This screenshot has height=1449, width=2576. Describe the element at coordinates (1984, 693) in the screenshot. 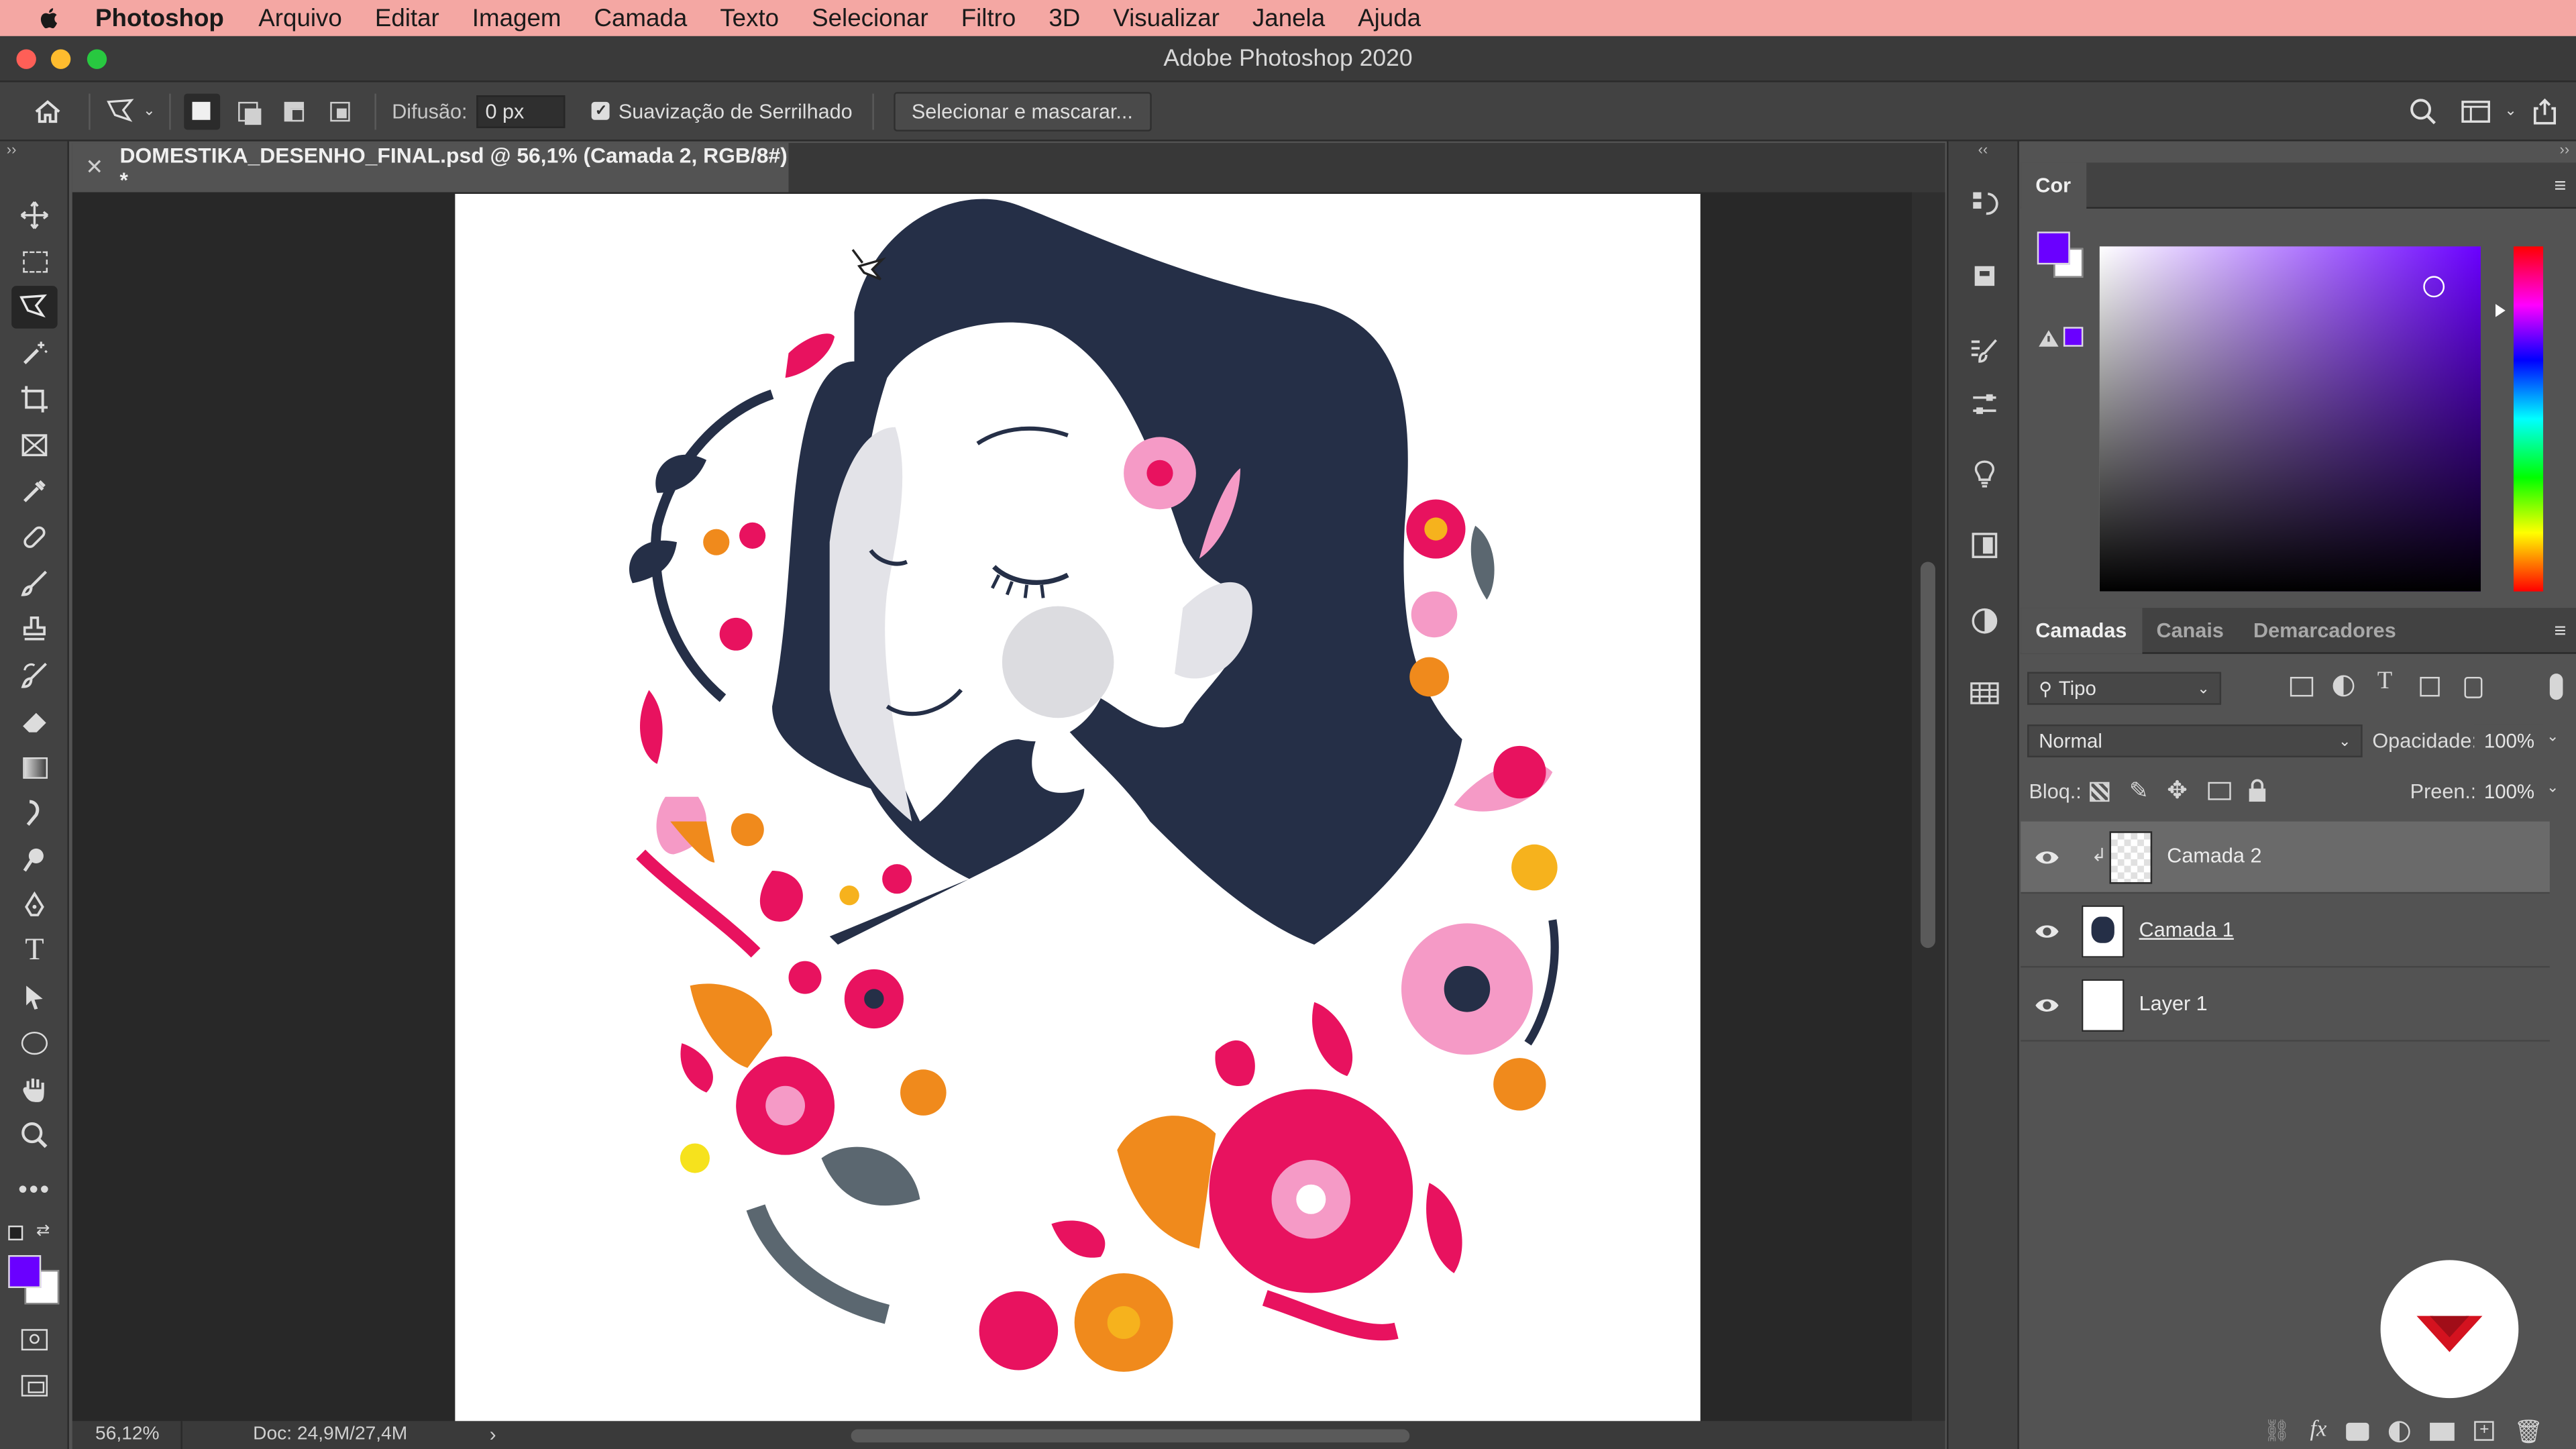

I see `swatches-grid-icon` at that location.